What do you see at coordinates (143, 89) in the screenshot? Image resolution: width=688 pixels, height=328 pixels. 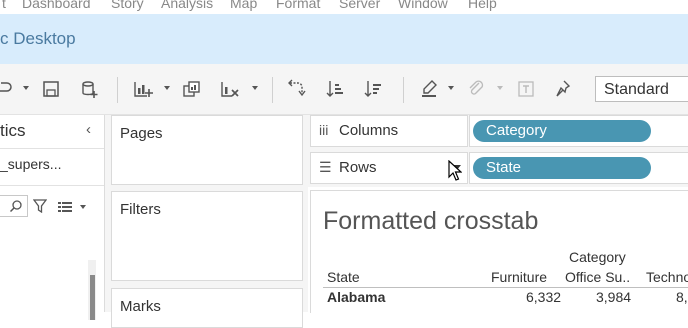 I see `new-worksheet-icon` at bounding box center [143, 89].